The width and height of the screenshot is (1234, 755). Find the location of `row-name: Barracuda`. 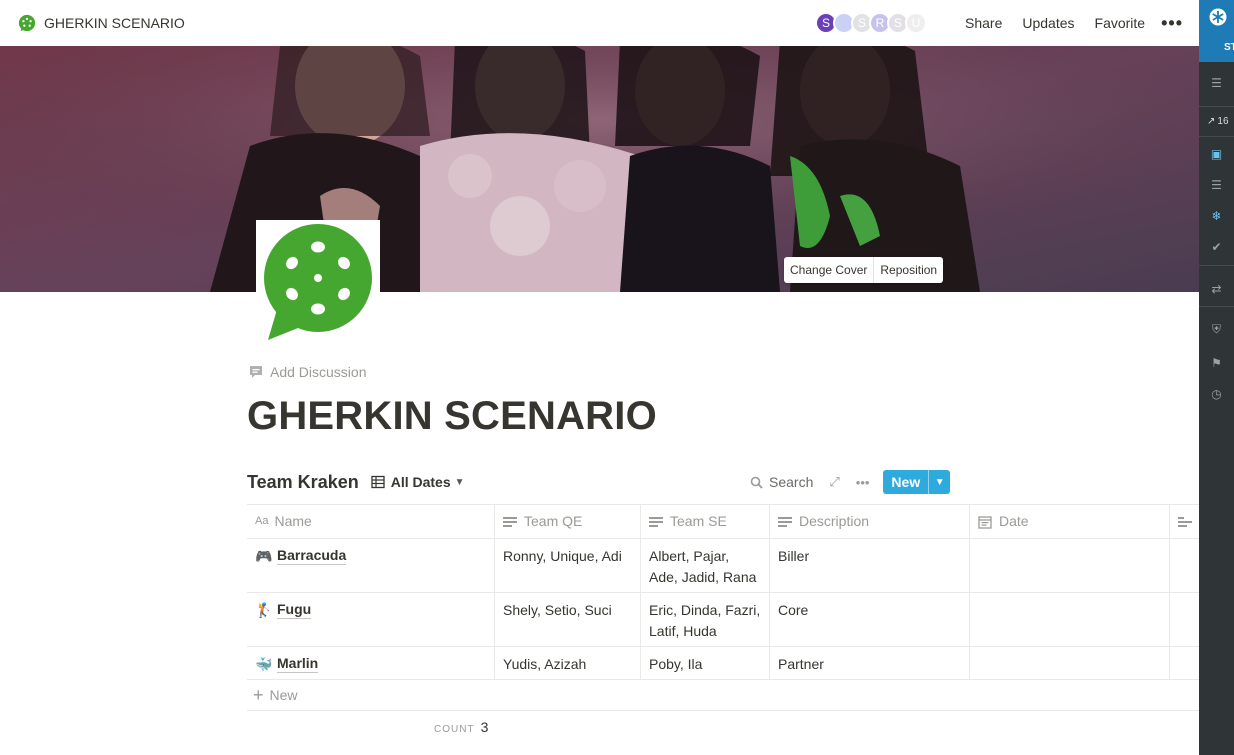

row-name: Barracuda is located at coordinates (312, 555).